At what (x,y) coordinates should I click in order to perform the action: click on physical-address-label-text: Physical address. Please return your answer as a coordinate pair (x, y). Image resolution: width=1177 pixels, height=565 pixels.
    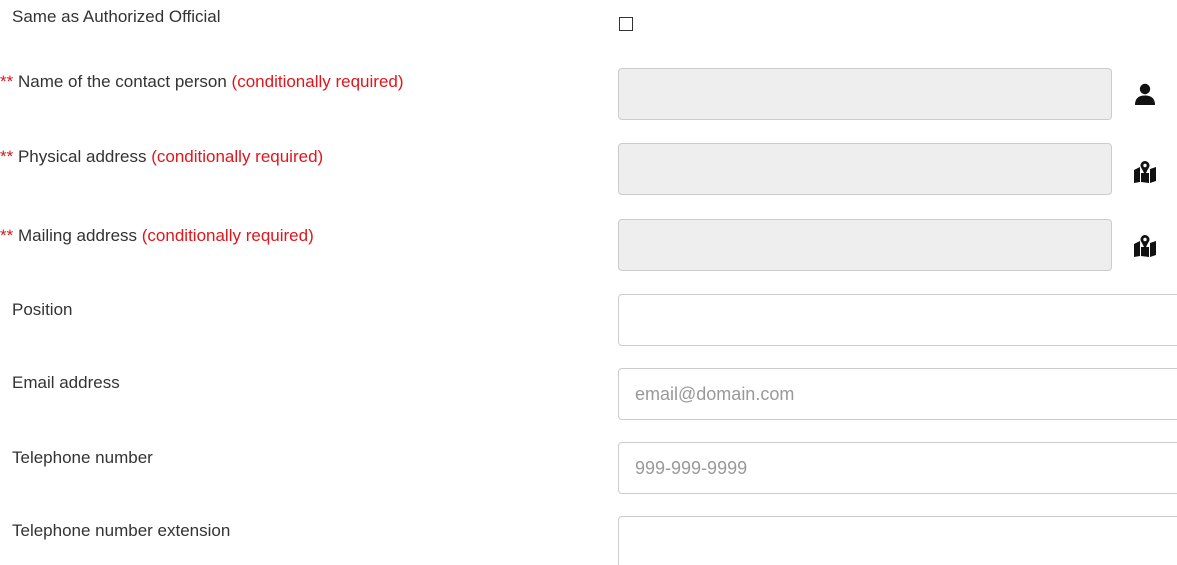
    Looking at the image, I should click on (82, 156).